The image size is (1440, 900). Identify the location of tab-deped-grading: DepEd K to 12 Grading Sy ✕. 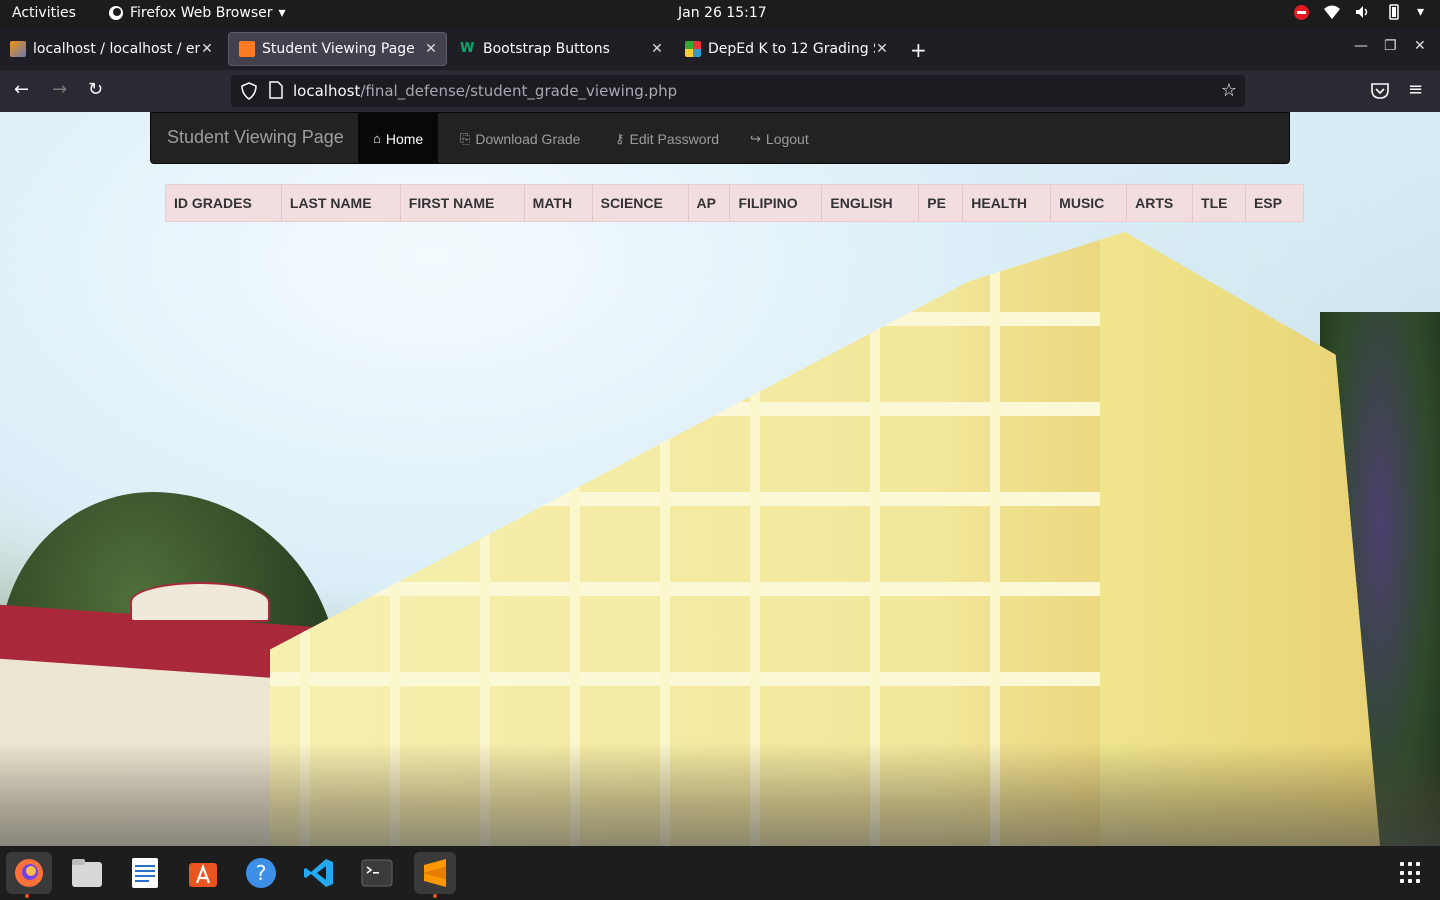
(786, 49).